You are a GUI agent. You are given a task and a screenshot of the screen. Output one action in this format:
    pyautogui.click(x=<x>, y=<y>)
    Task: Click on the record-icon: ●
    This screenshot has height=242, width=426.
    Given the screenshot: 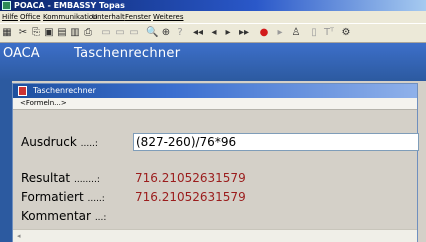 What is the action you would take?
    pyautogui.click(x=264, y=33)
    